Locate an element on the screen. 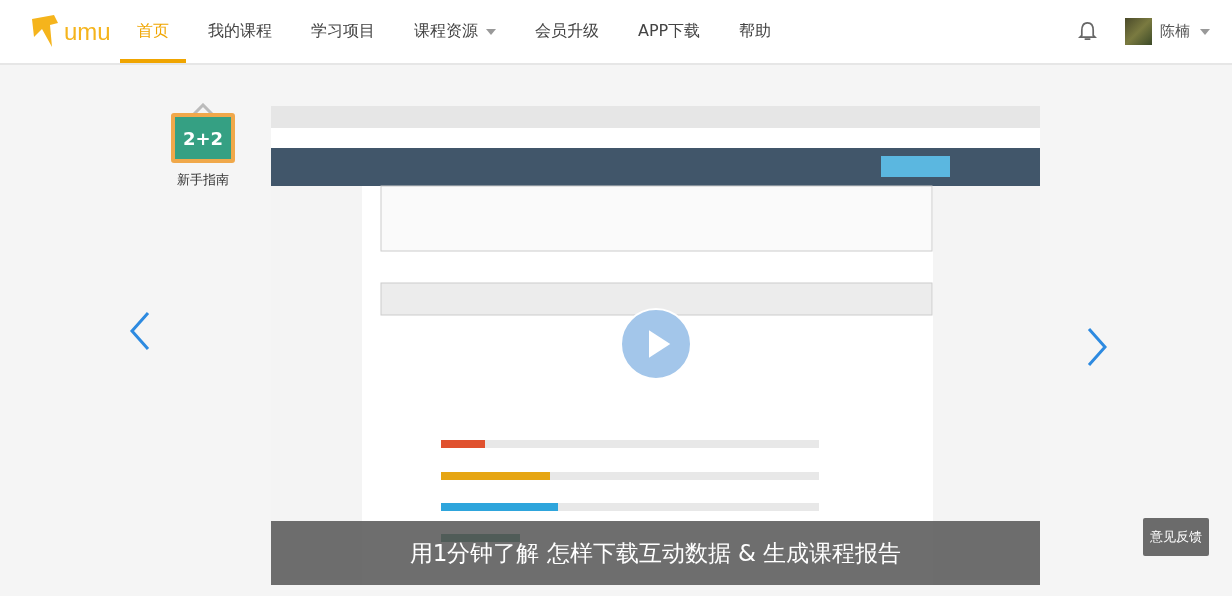 The width and height of the screenshot is (1232, 596). feedback-button: 意见反馈 is located at coordinates (1176, 537).